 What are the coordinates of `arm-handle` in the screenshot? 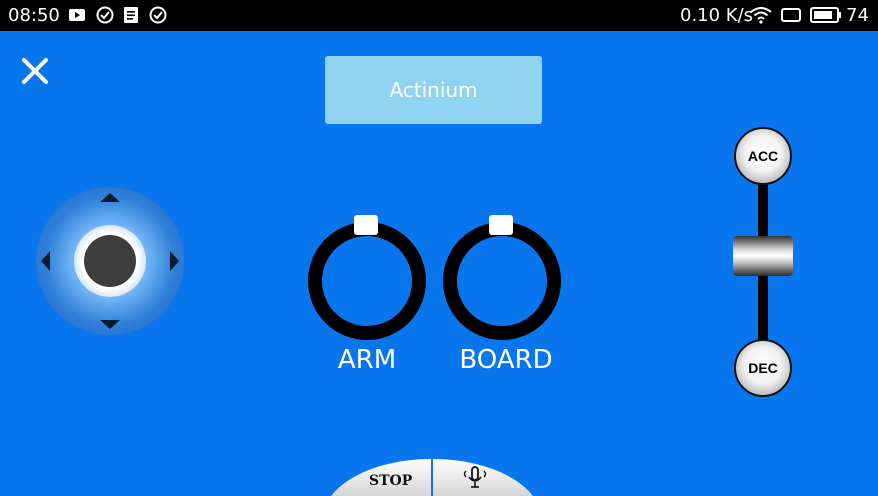 It's located at (366, 225).